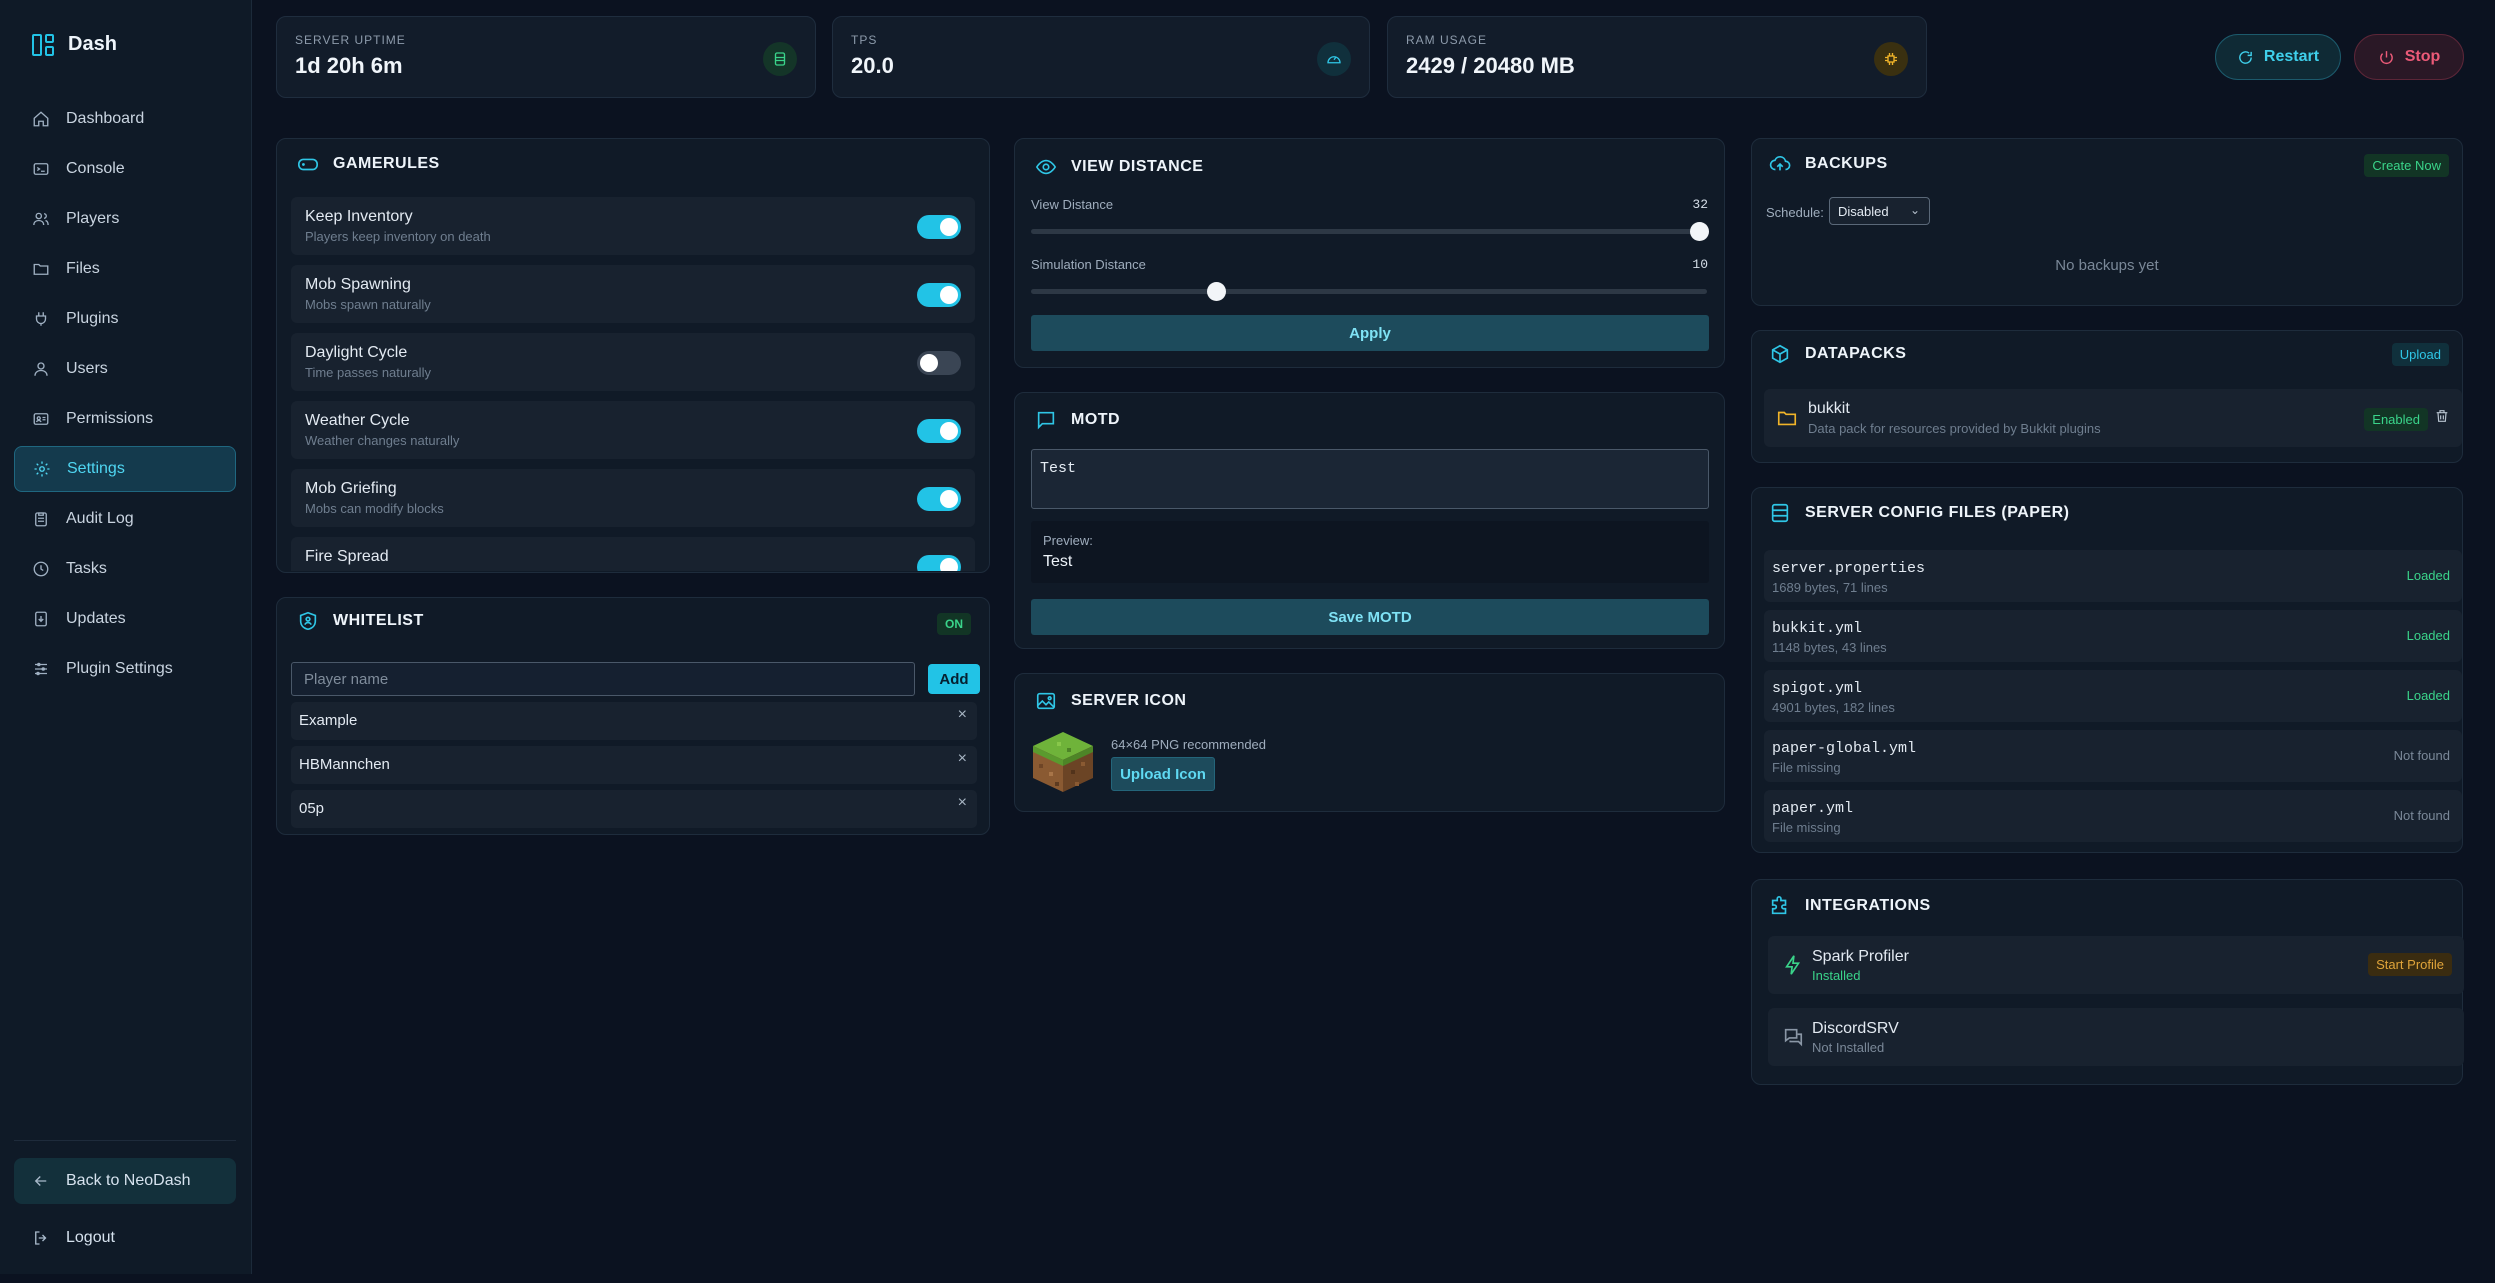 This screenshot has width=2495, height=1283. What do you see at coordinates (1129, 700) in the screenshot?
I see `panel-title: SERVER ICON` at bounding box center [1129, 700].